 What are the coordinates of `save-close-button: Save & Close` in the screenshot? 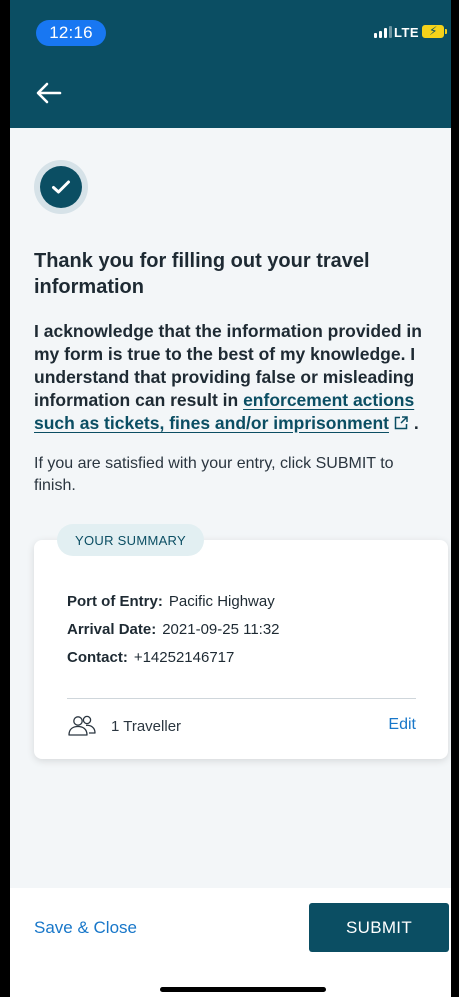 It's located at (85, 928).